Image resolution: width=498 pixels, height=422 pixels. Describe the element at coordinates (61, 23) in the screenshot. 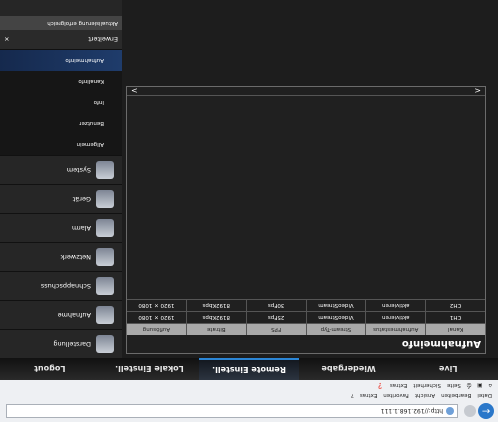

I see `status-message: Aktualisierung erfolgreich` at that location.